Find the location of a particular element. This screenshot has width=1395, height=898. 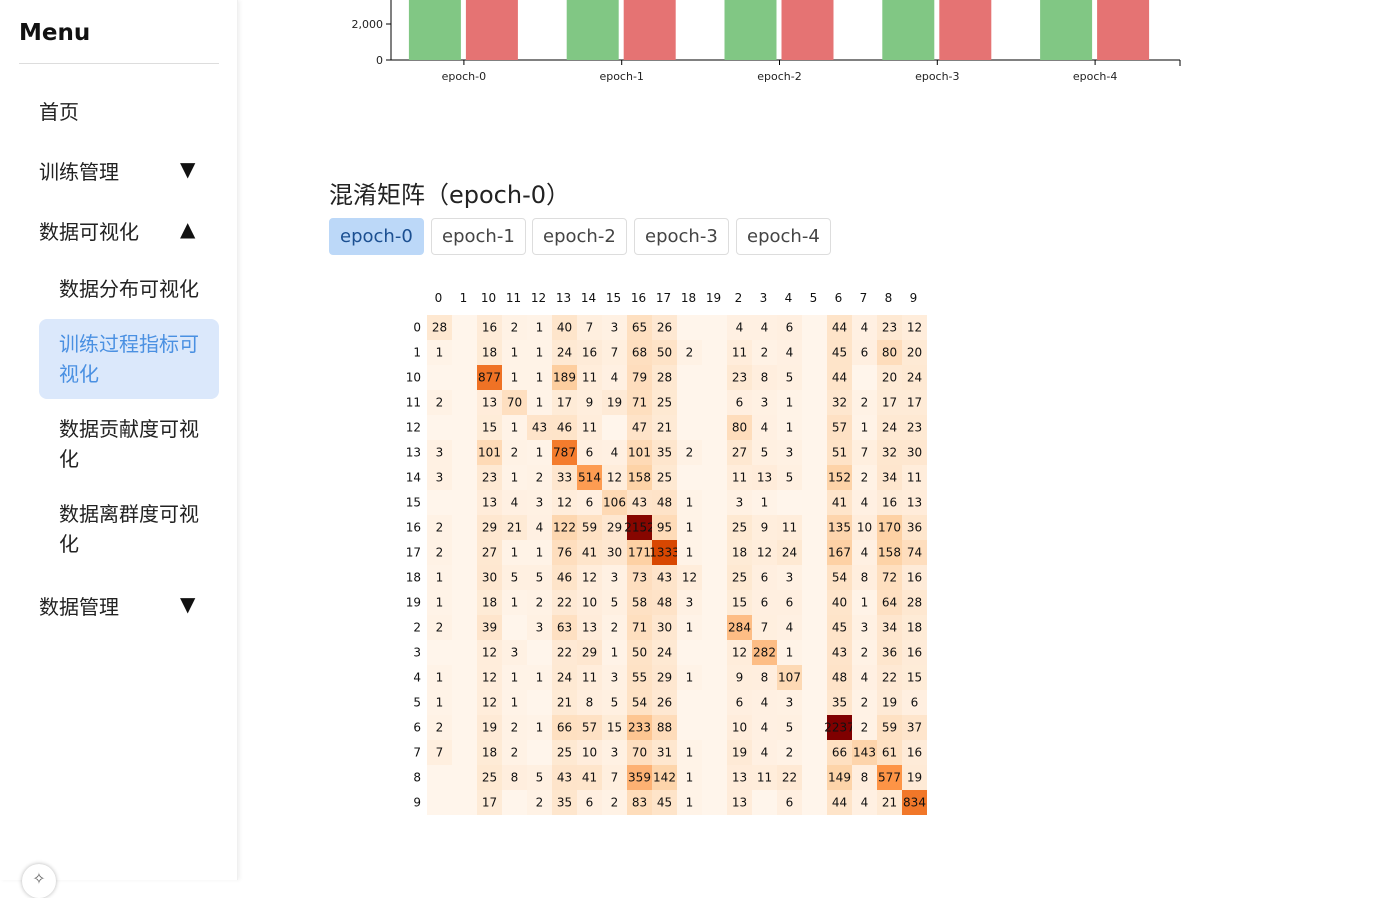

cell-value: 284 is located at coordinates (739, 628).